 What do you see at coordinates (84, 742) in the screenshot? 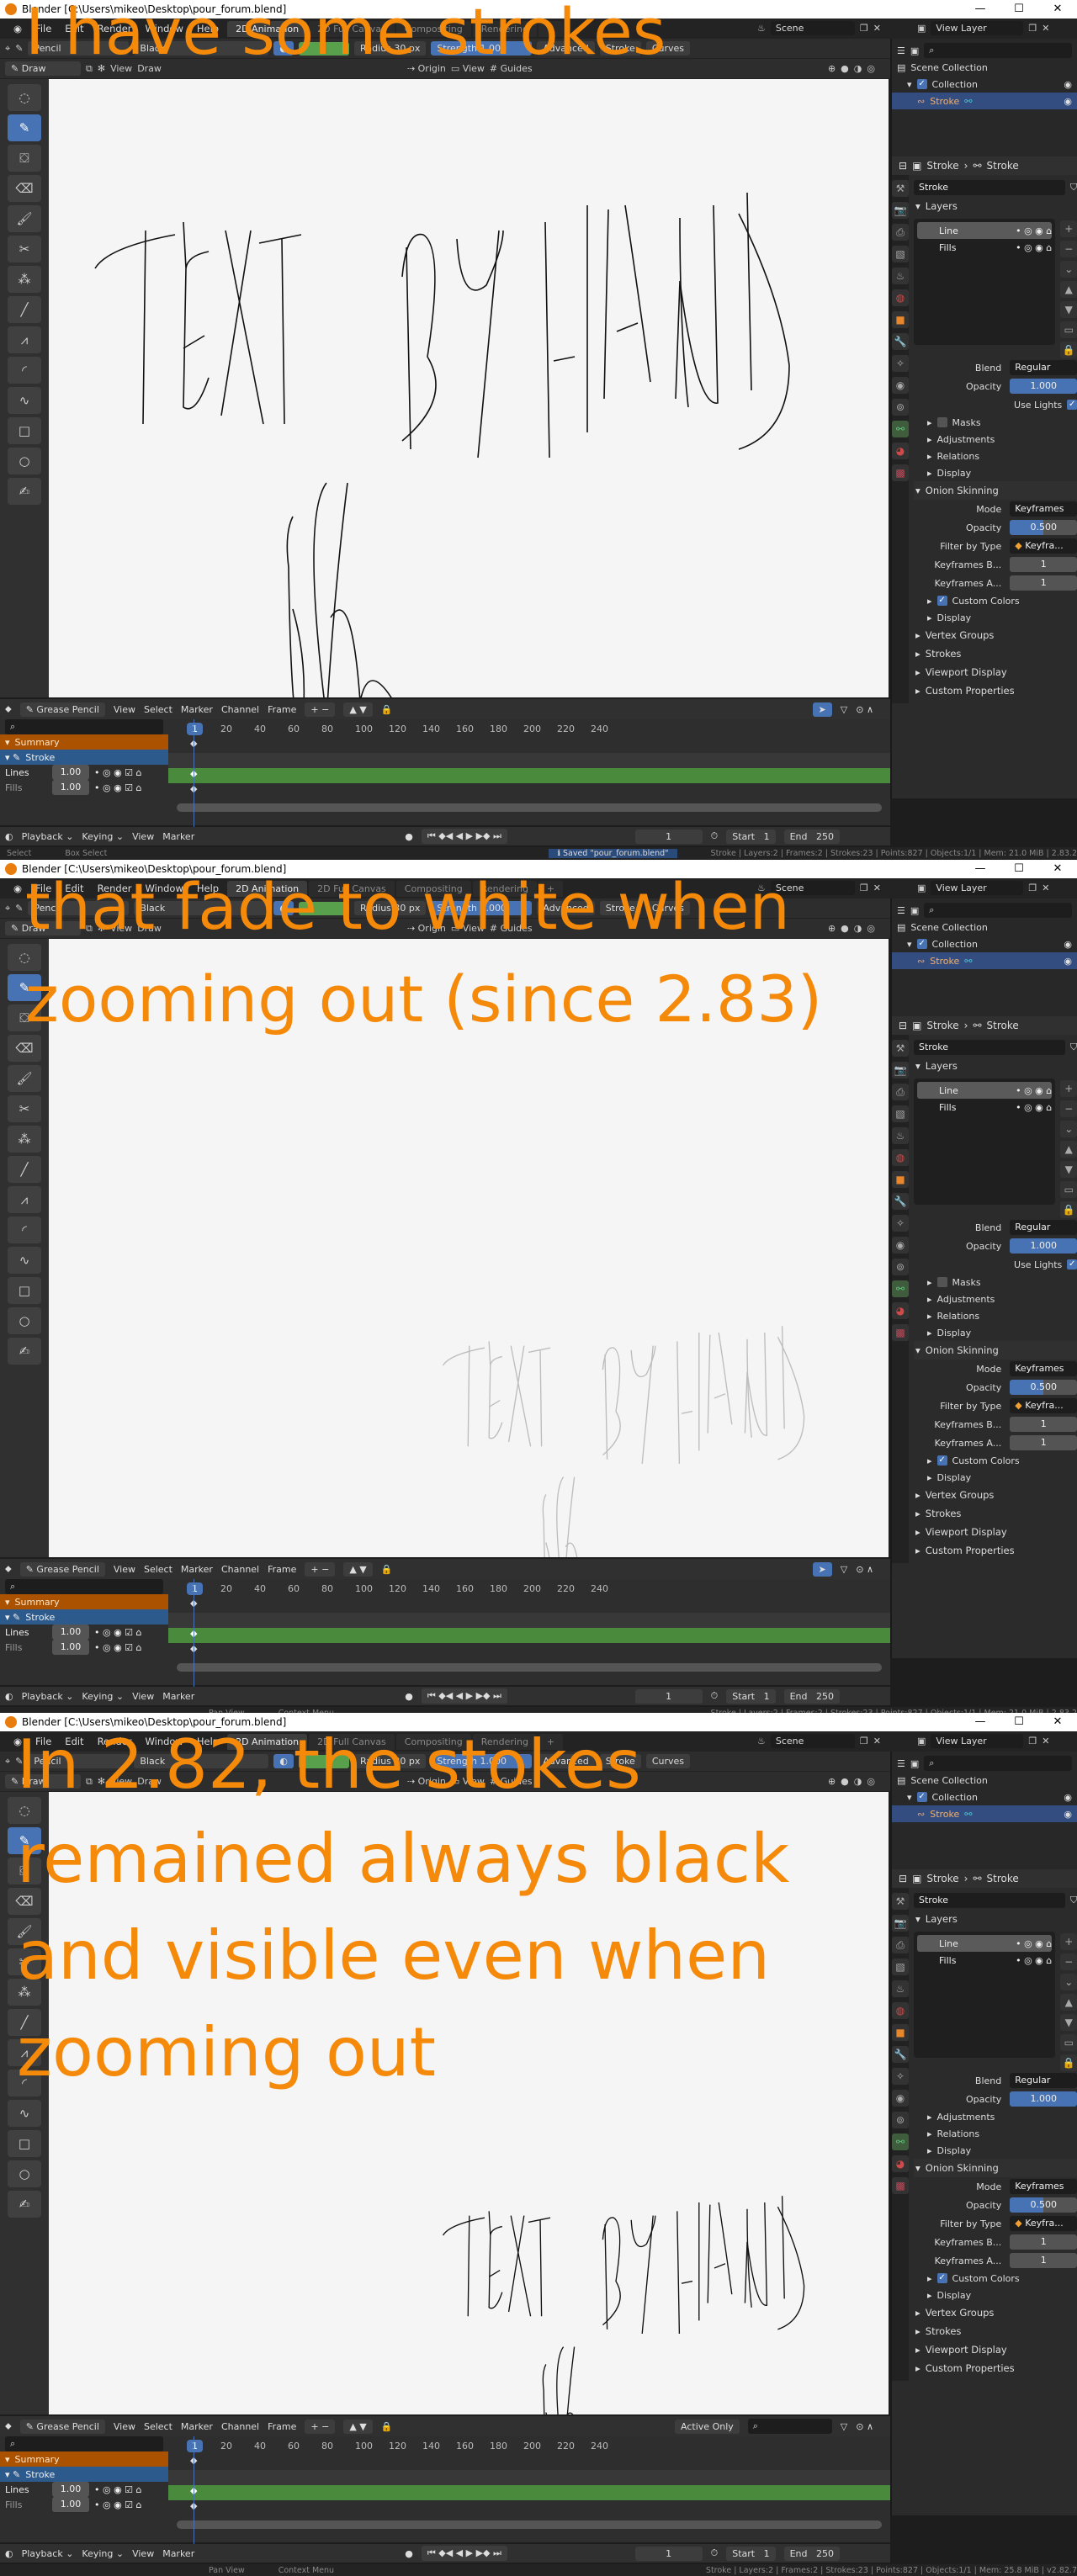
I see `channel-summary: ▾ Summary` at bounding box center [84, 742].